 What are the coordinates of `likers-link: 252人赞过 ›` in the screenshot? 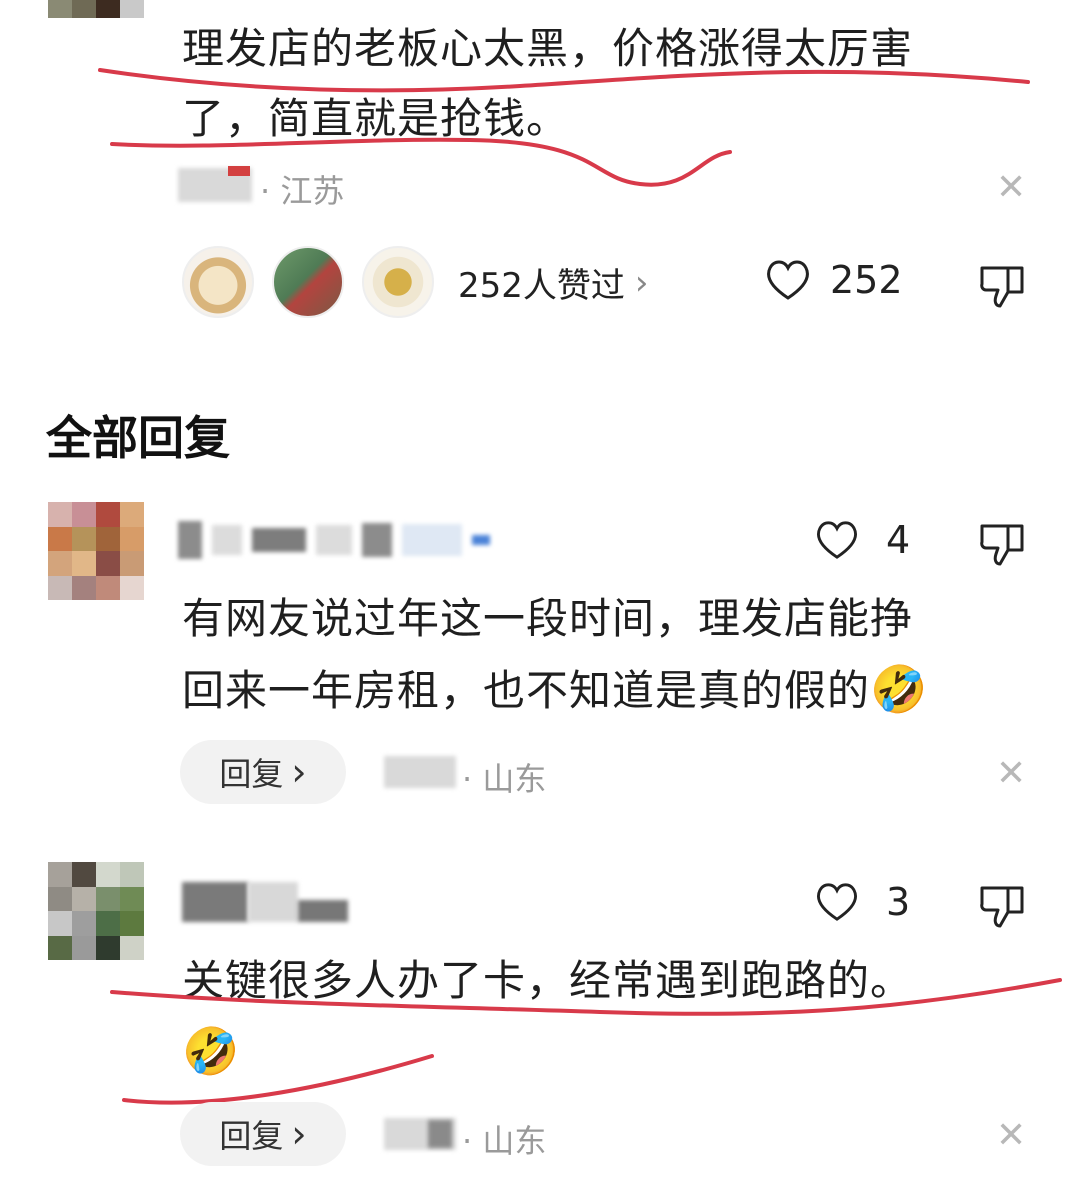 It's located at (553, 282).